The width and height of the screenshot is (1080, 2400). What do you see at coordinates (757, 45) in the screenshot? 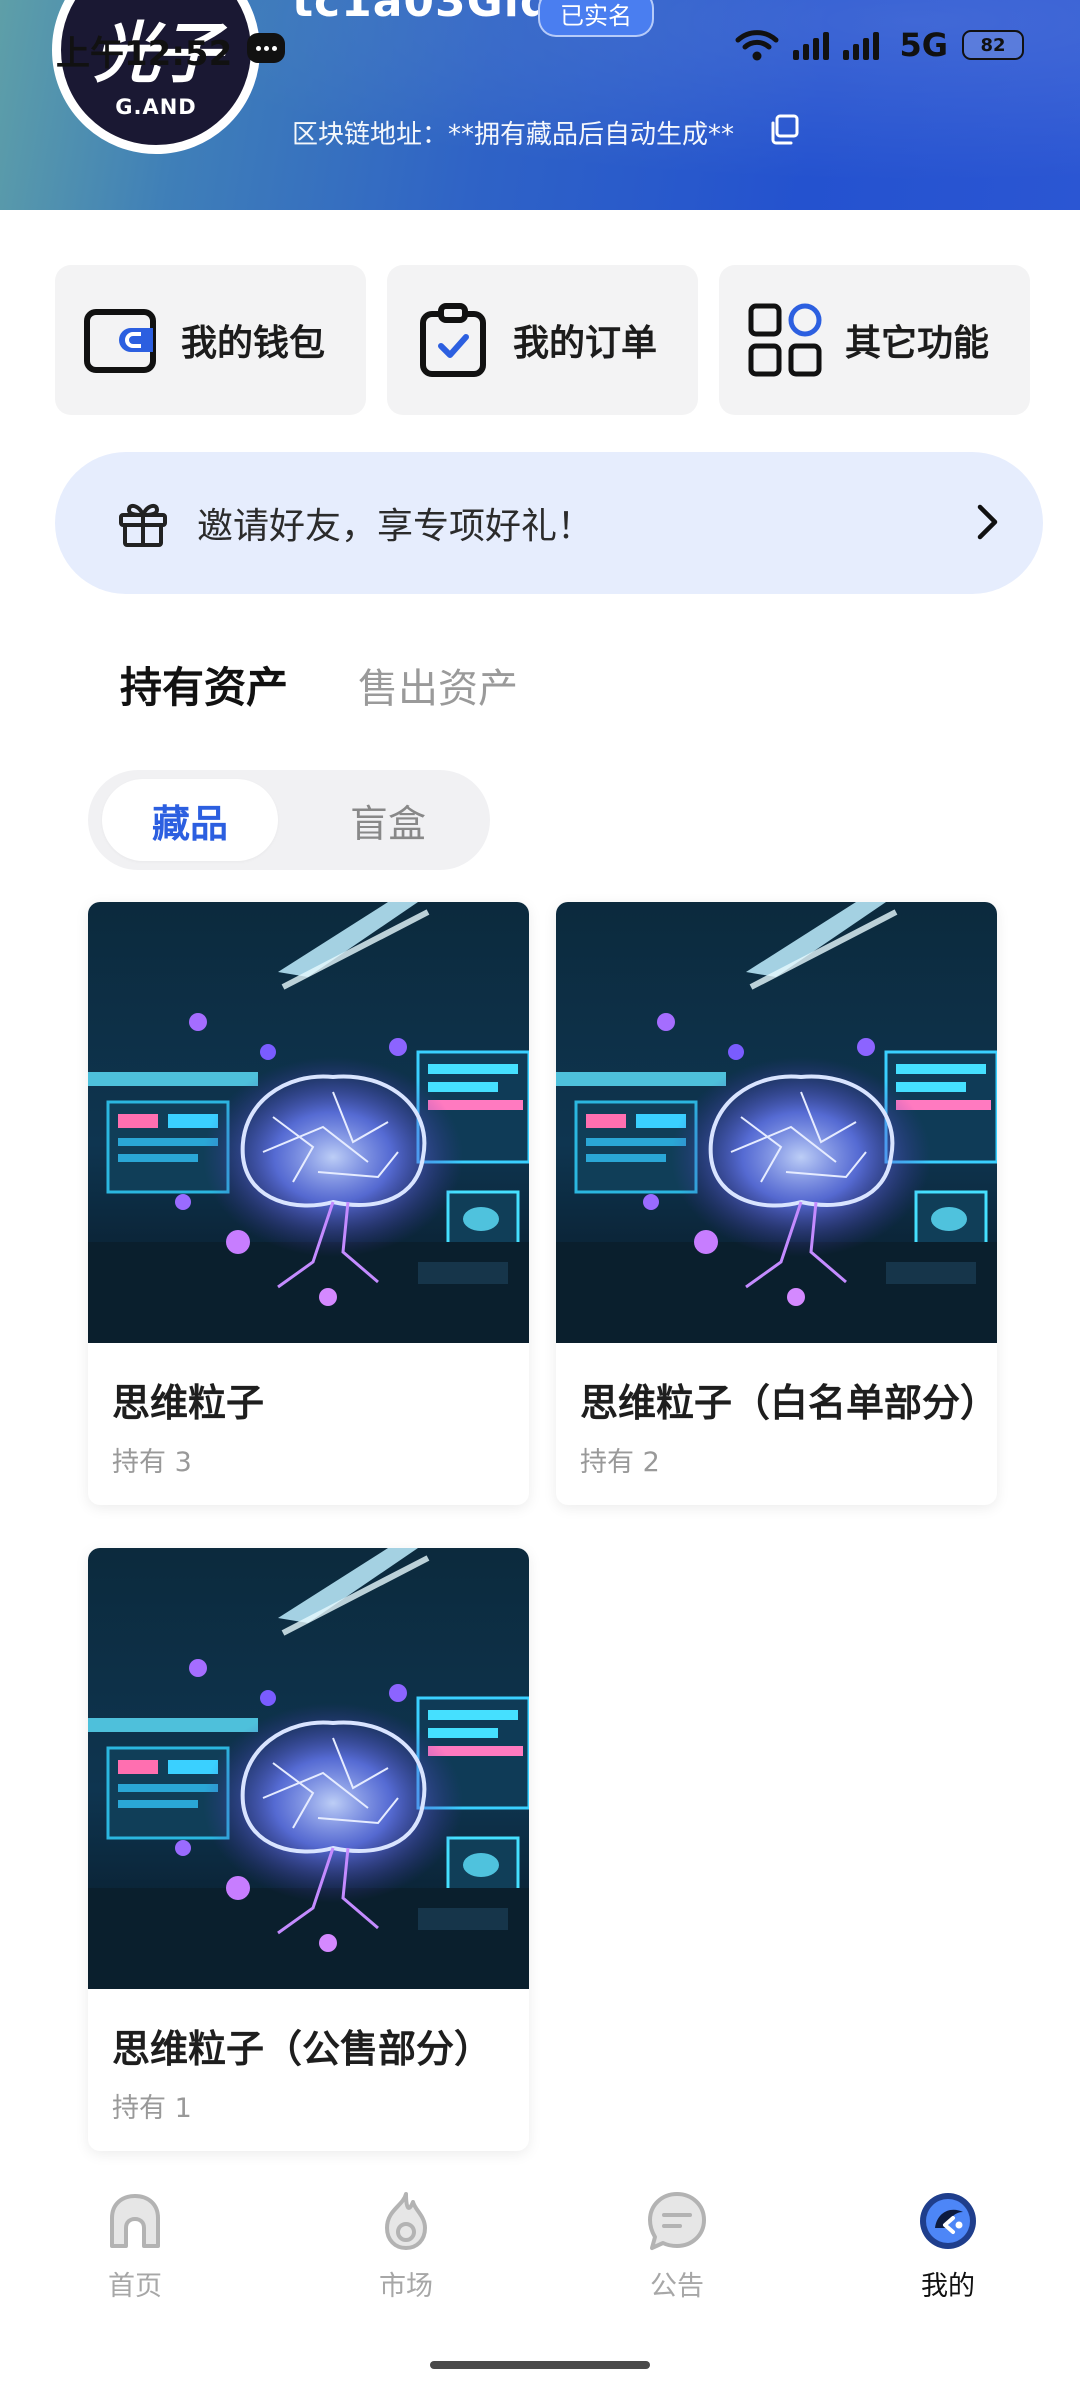
I see `wifi-icon` at bounding box center [757, 45].